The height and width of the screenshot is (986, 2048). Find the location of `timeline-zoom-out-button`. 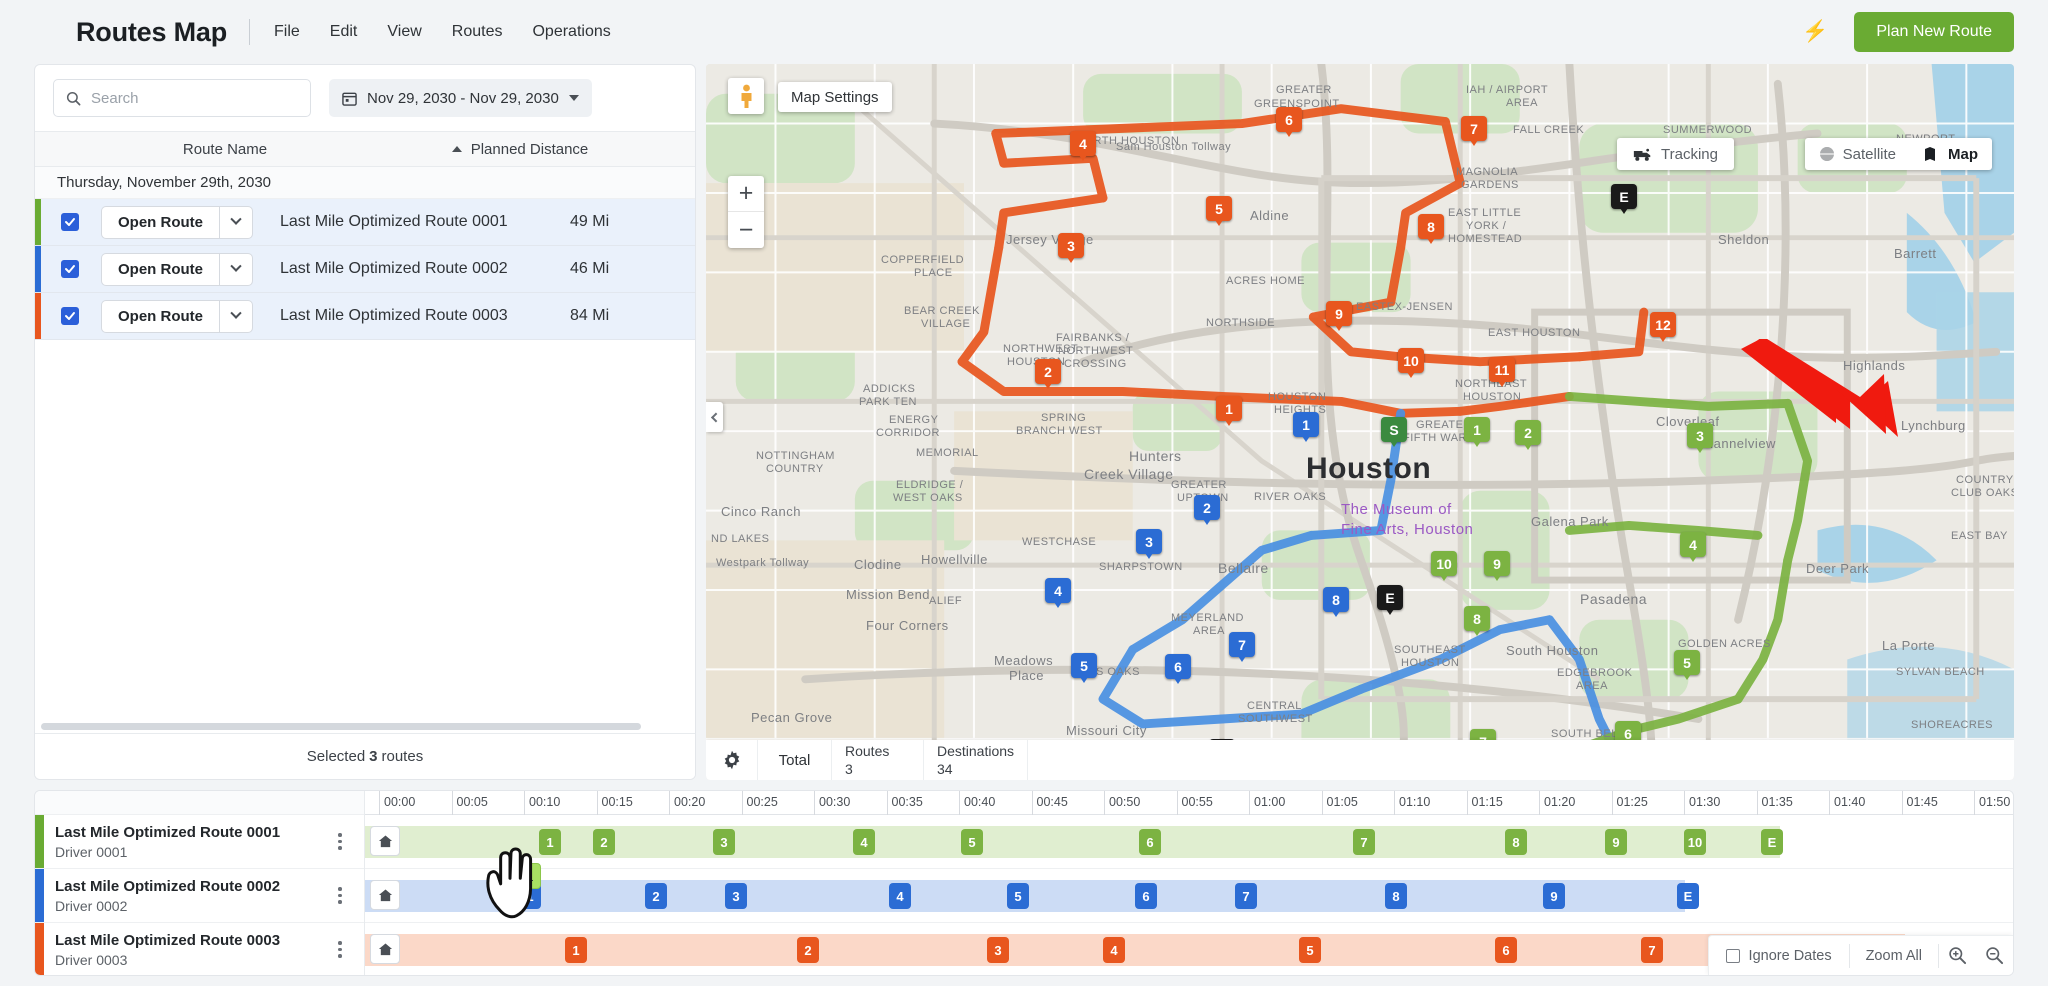

timeline-zoom-out-button is located at coordinates (1994, 955).